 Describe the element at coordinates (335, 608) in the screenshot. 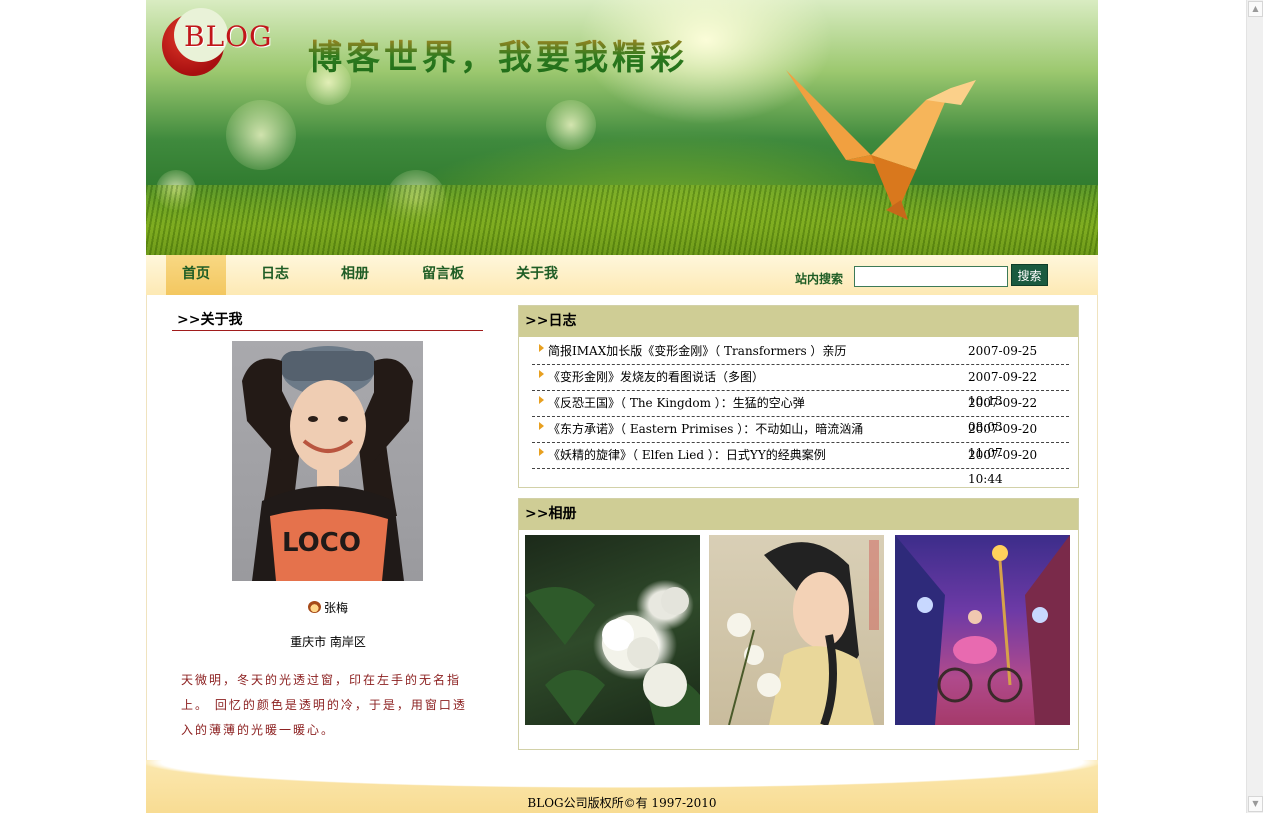

I see `user-name: 张梅` at that location.